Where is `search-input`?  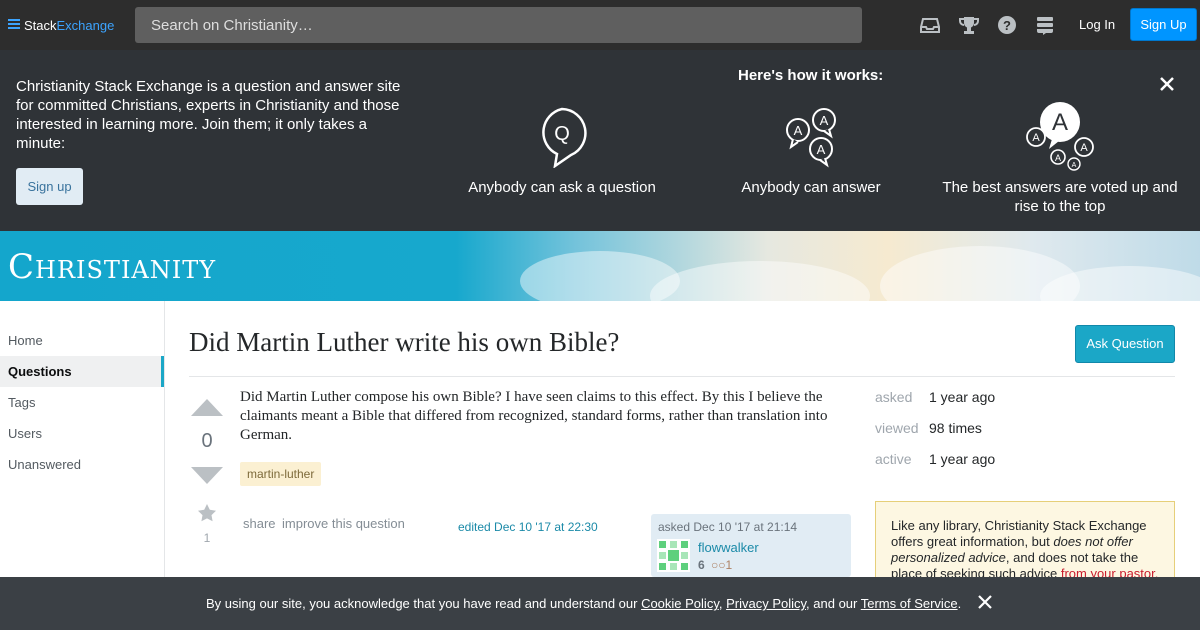 search-input is located at coordinates (498, 25).